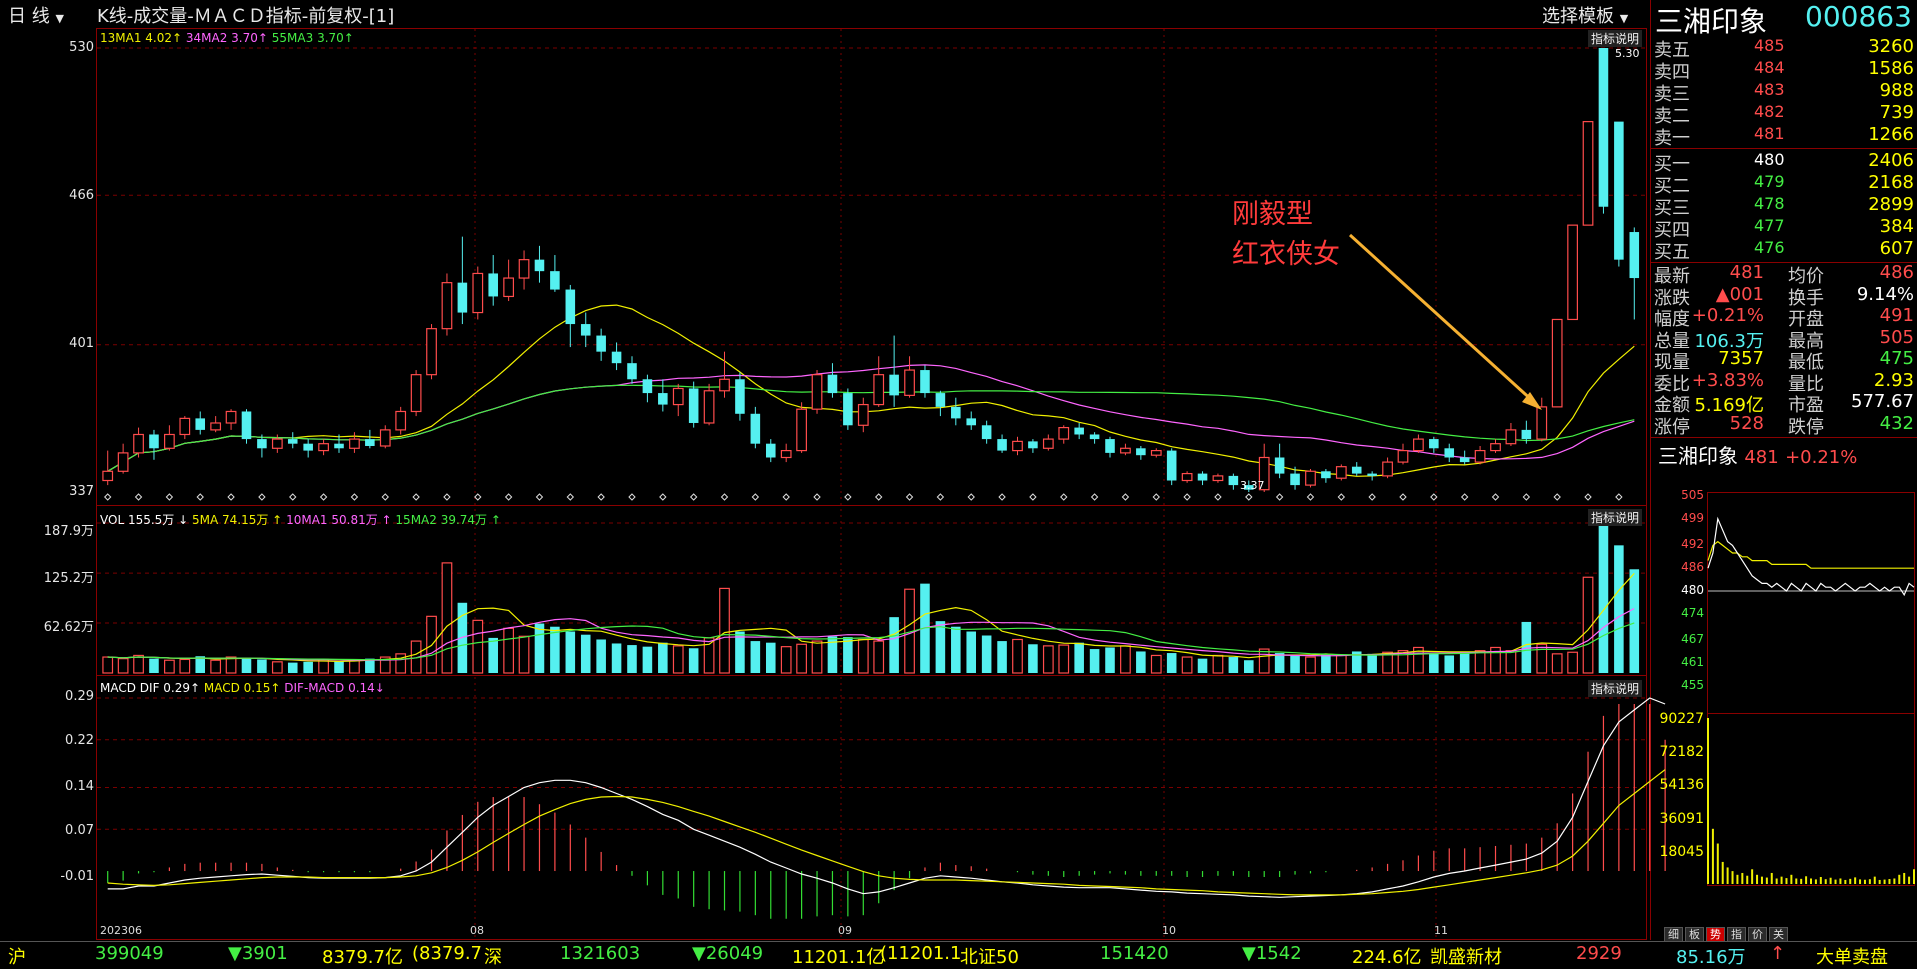 This screenshot has height=969, width=1917. Describe the element at coordinates (1694, 934) in the screenshot. I see `mini-tab: 板` at that location.